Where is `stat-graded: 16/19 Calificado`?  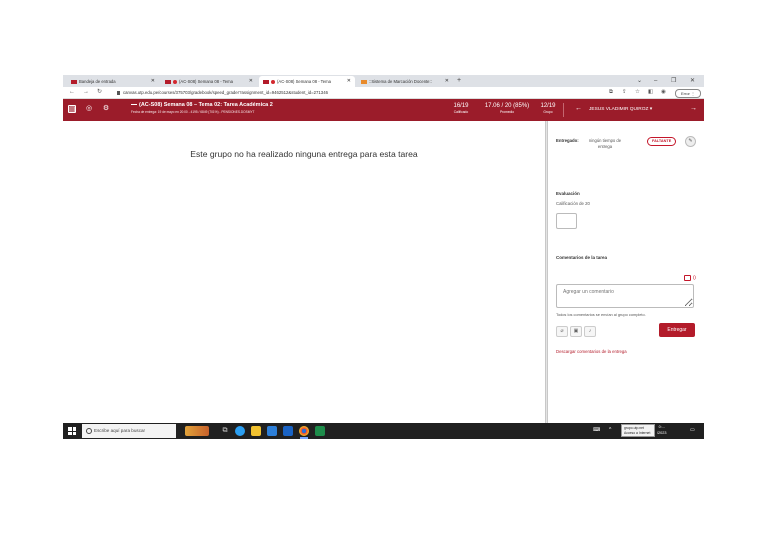 stat-graded: 16/19 Calificado is located at coordinates (461, 108).